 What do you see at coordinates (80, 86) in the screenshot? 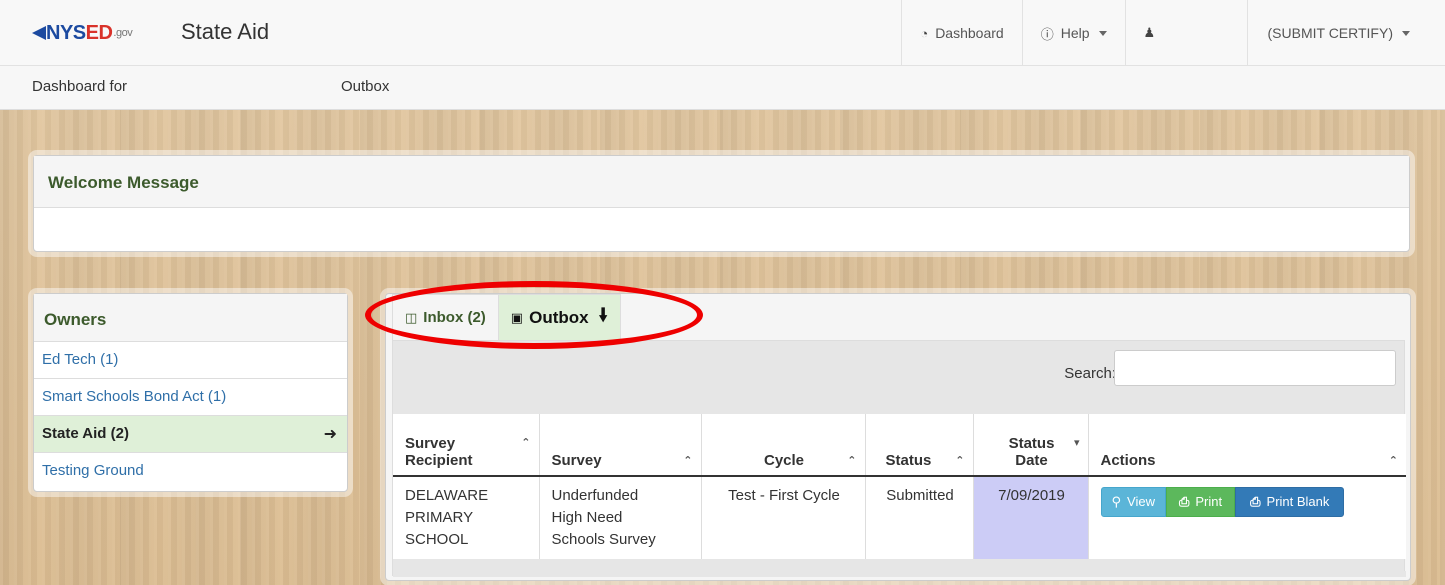
I see `dashboard-for-label: Dashboard for` at bounding box center [80, 86].